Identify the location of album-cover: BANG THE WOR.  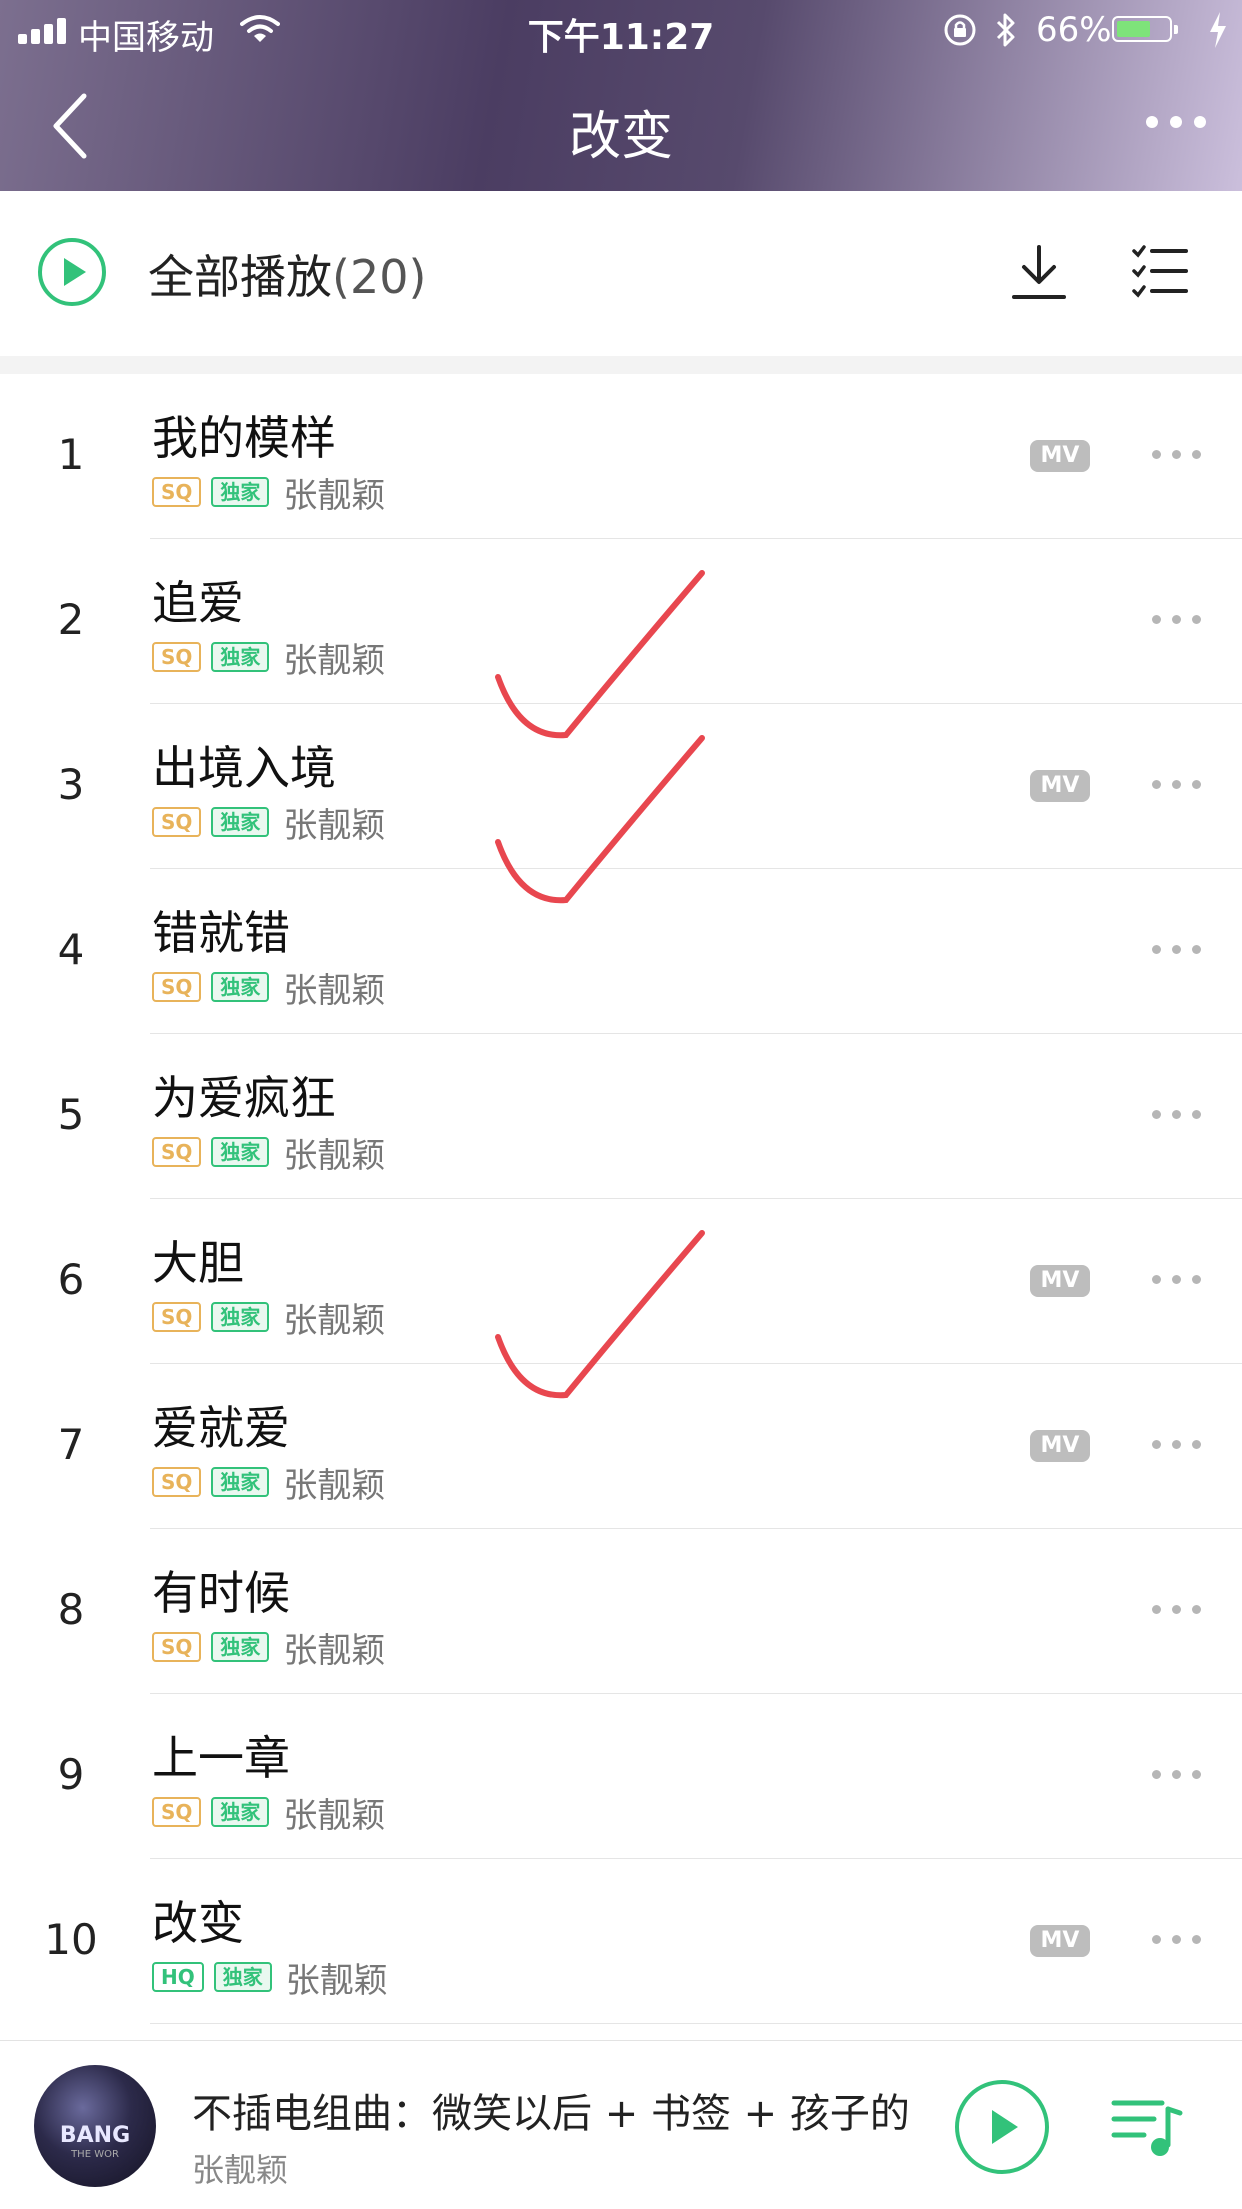
(95, 2126).